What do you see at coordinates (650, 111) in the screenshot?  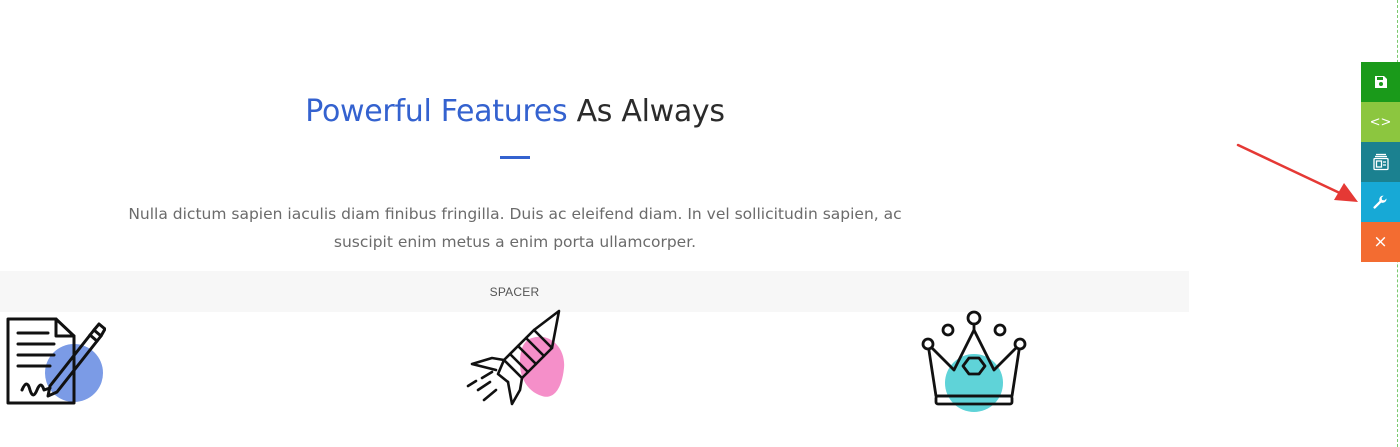 I see `section-title-rest: As Always` at bounding box center [650, 111].